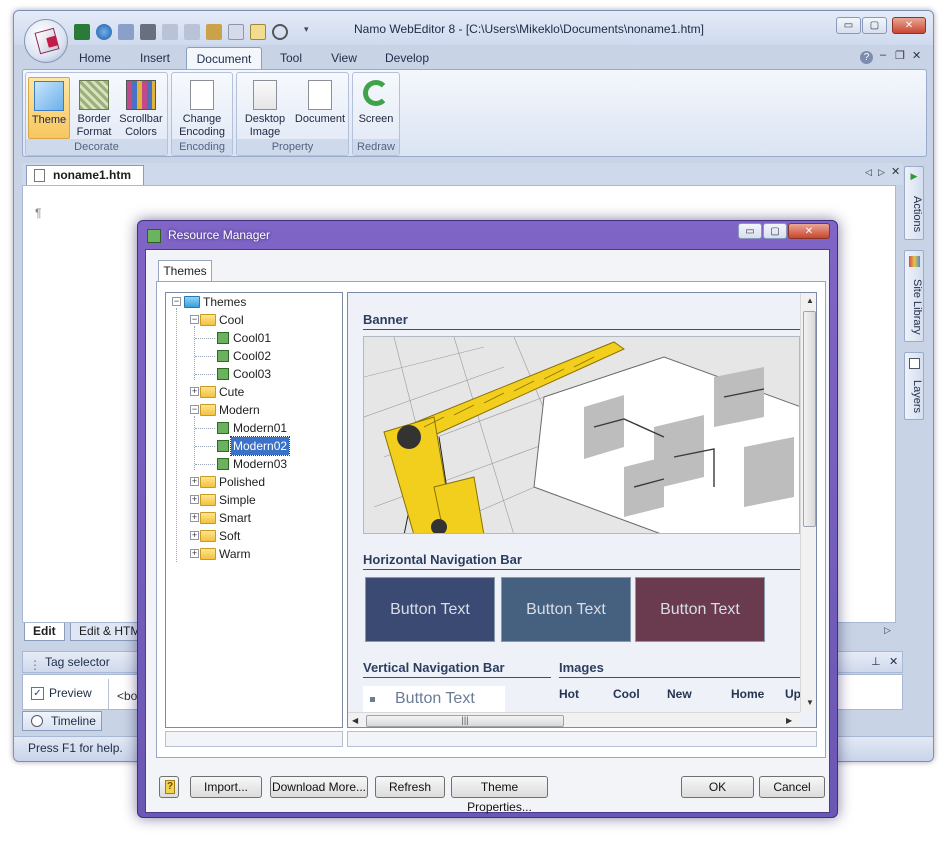 Image resolution: width=949 pixels, height=848 pixels. I want to click on undo-icon, so click(170, 32).